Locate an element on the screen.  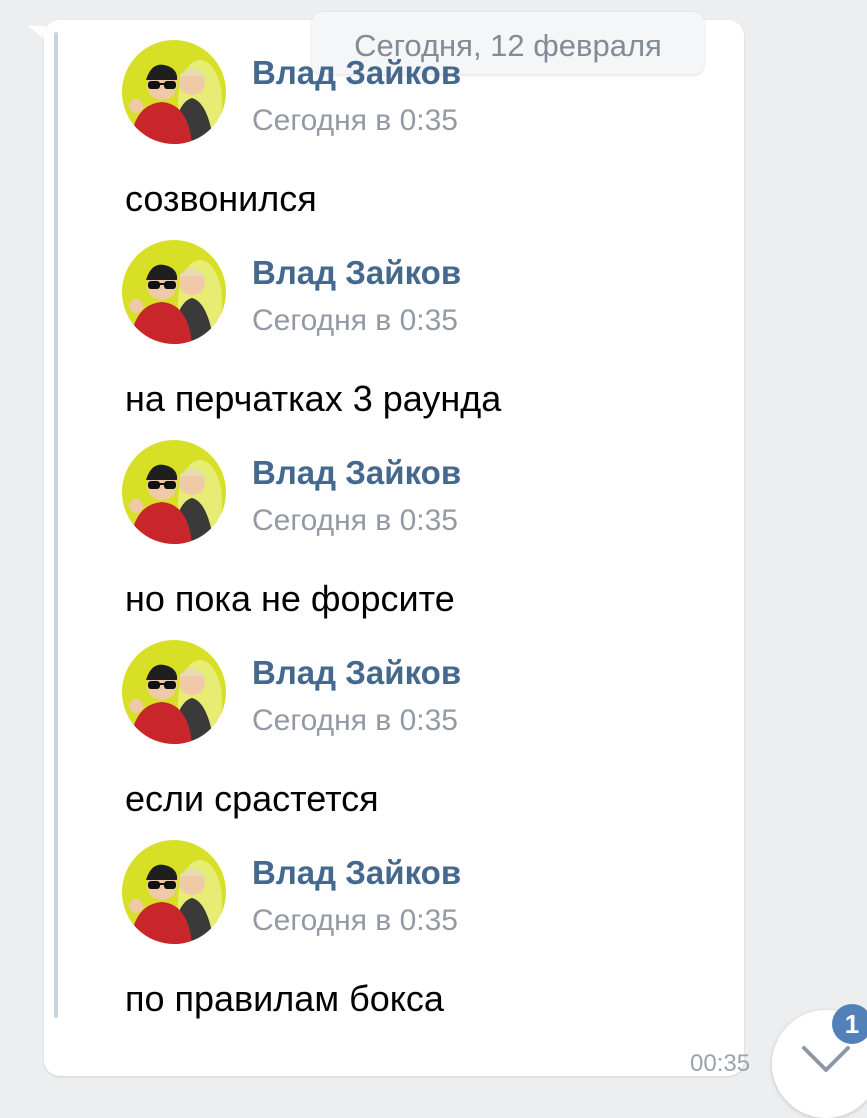
unread-count-badge: 1 is located at coordinates (849, 1024).